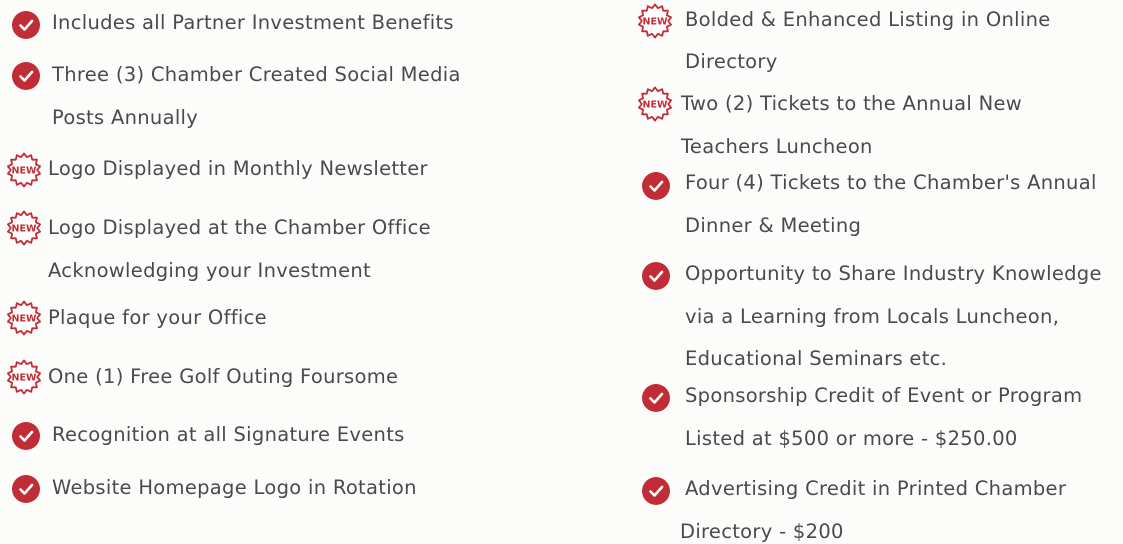 The height and width of the screenshot is (544, 1123). What do you see at coordinates (872, 316) in the screenshot?
I see `benefit-label-continued: via a Learning from Locals Luncheon,` at bounding box center [872, 316].